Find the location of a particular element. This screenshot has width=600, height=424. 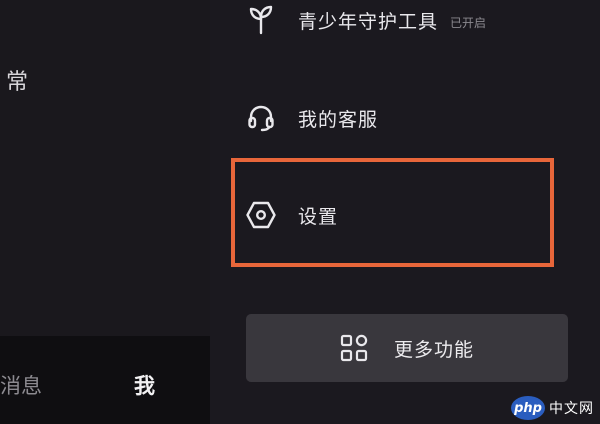

nav-item-me: 我 is located at coordinates (144, 385).